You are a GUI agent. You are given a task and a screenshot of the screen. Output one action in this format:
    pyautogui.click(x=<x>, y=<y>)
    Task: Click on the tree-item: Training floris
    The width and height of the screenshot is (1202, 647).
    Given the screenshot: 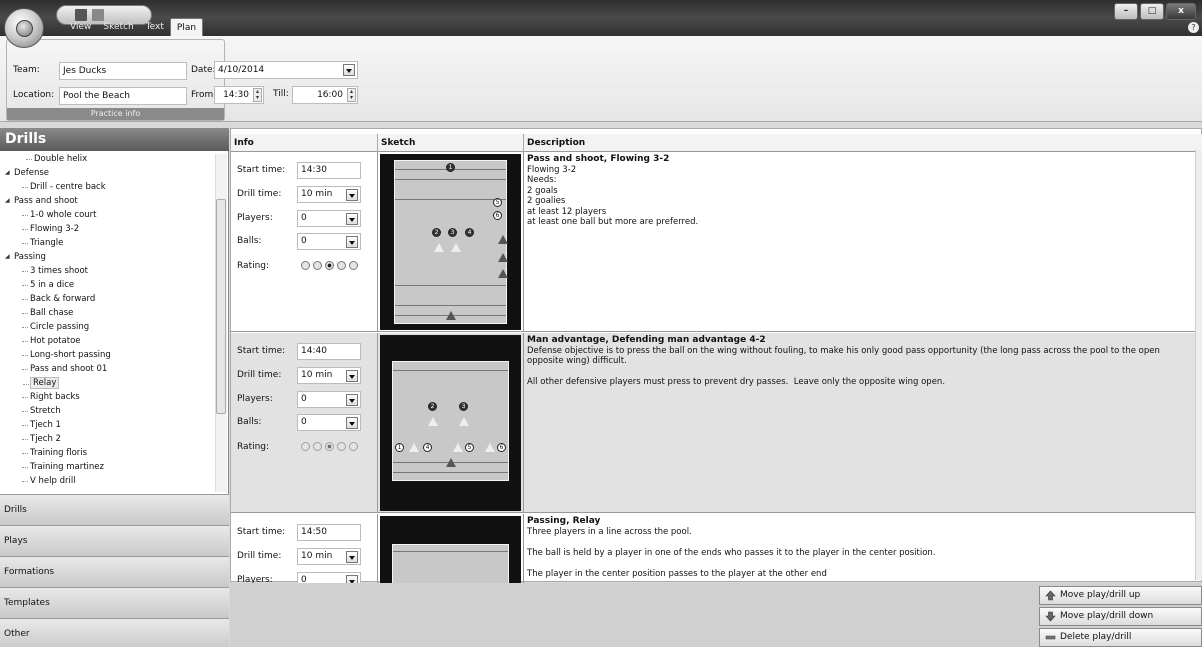 What is the action you would take?
    pyautogui.click(x=54, y=453)
    